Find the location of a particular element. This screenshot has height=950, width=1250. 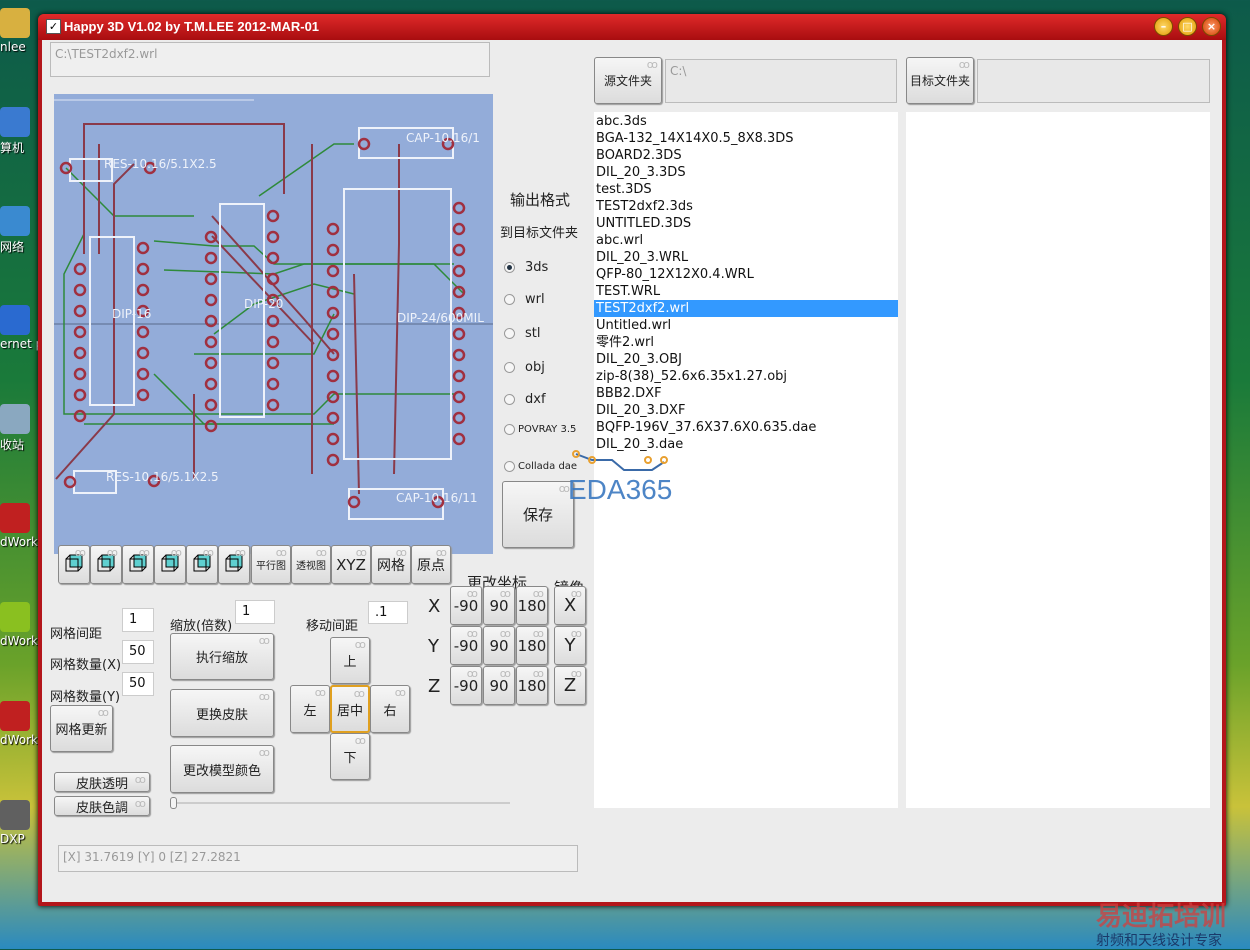

format-radio-wrl: wrl is located at coordinates (524, 299).